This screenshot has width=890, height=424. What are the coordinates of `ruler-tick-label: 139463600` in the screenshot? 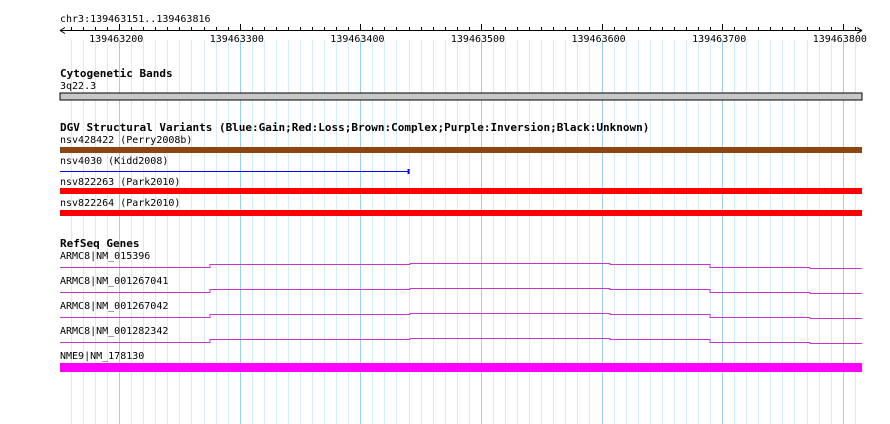 It's located at (598, 39).